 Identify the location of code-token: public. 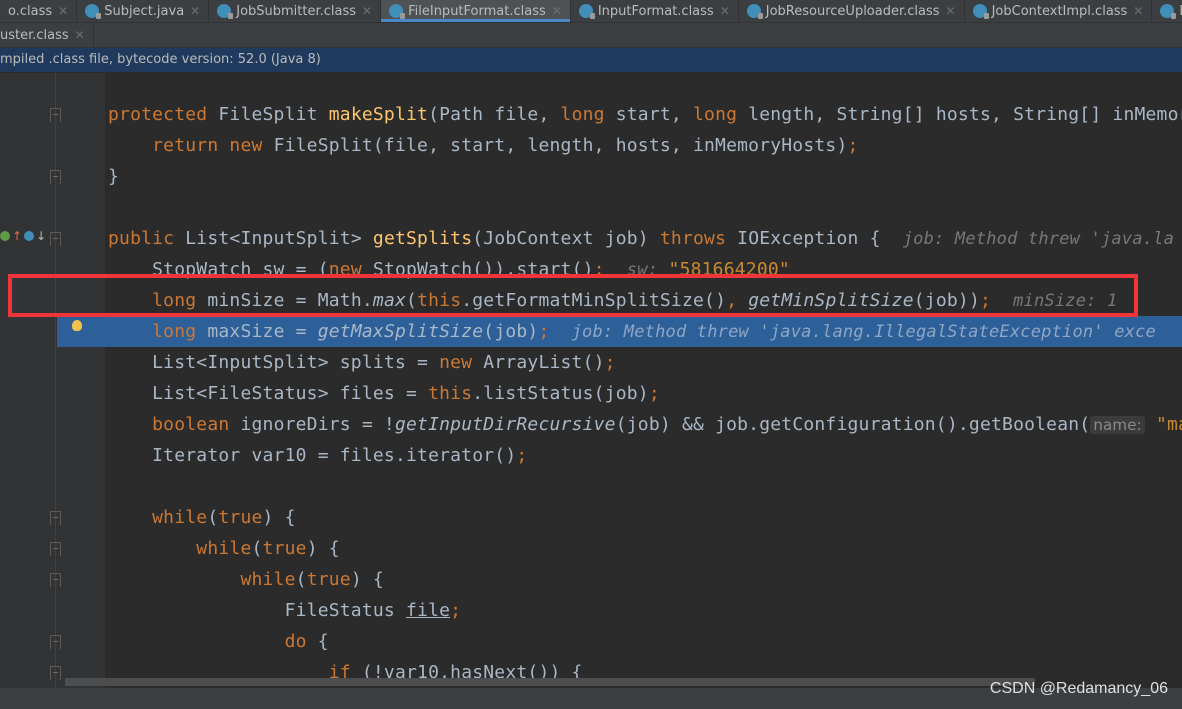
(147, 238).